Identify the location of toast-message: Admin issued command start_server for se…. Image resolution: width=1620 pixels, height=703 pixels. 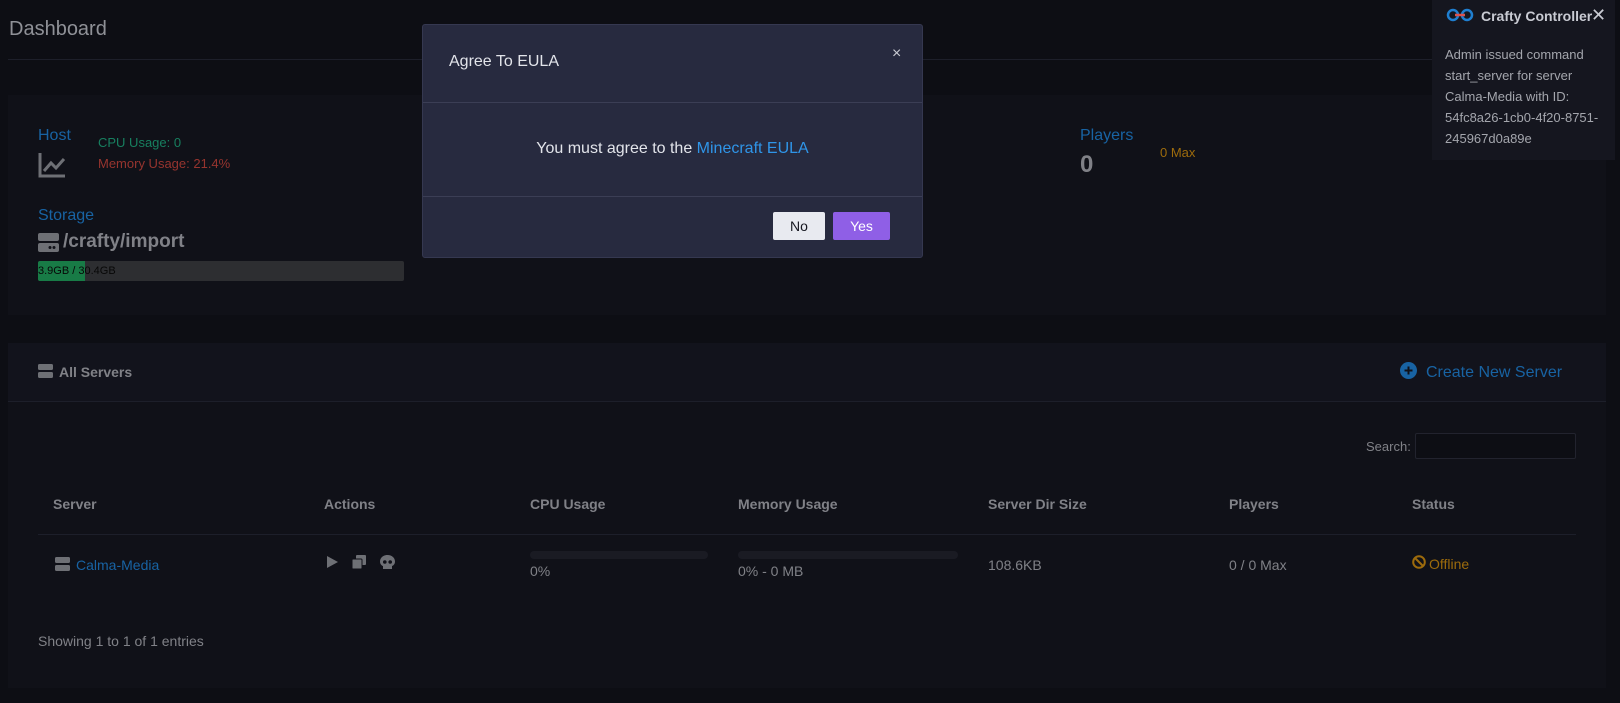
(1522, 96).